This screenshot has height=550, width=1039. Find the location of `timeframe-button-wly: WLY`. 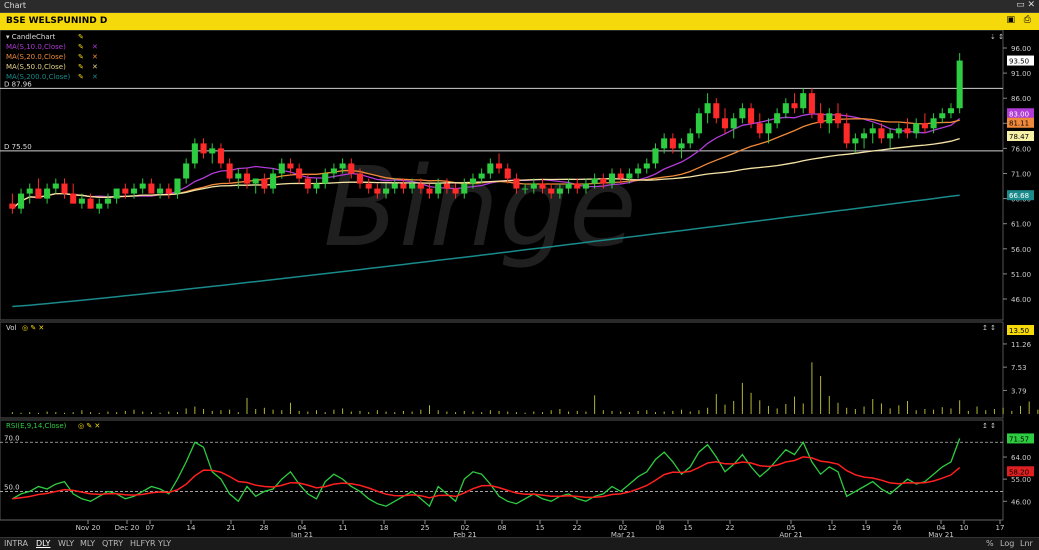

timeframe-button-wly: WLY is located at coordinates (66, 543).